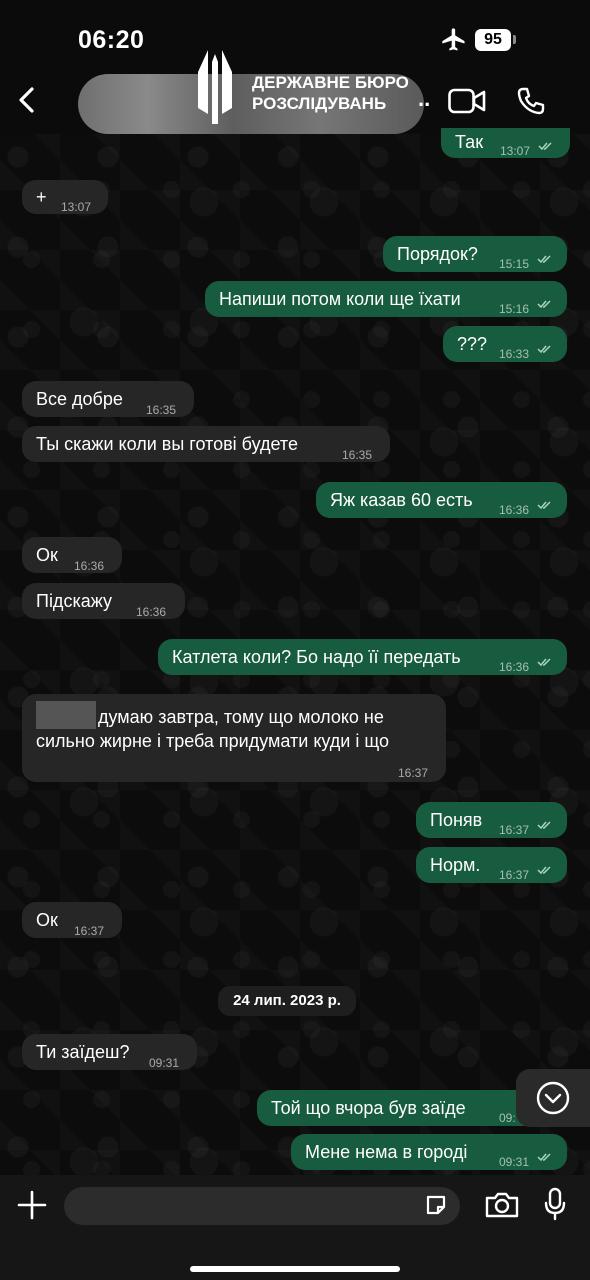  Describe the element at coordinates (424, 98) in the screenshot. I see `name-truncation: ..` at that location.